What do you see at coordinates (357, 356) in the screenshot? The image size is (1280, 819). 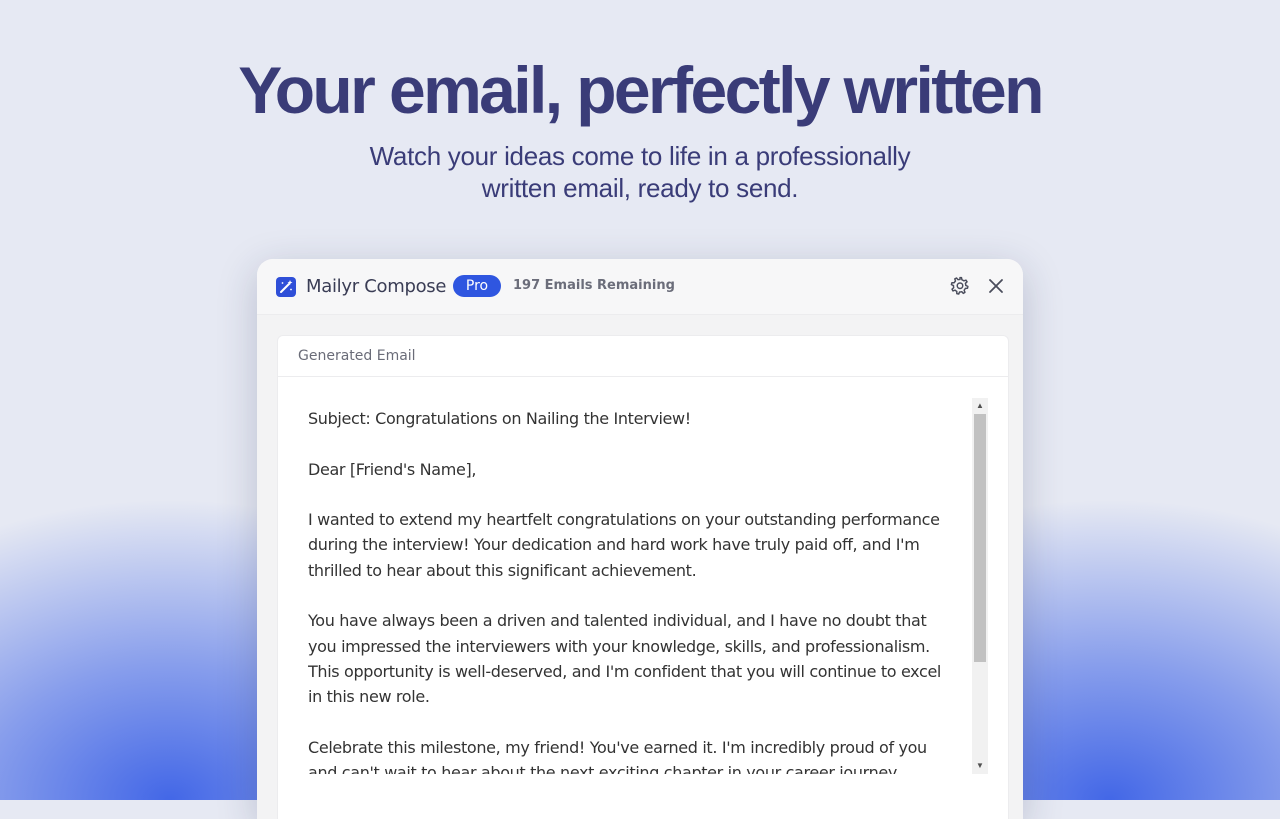 I see `generated-email-label: Generated Email` at bounding box center [357, 356].